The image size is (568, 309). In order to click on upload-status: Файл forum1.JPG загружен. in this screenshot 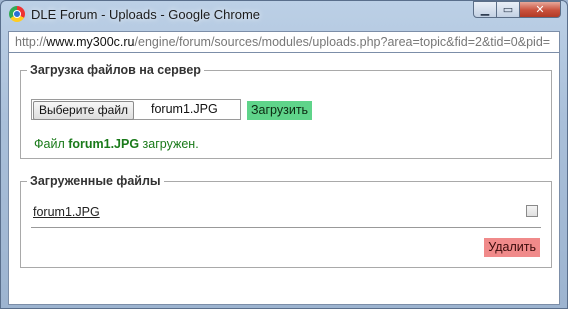, I will do `click(116, 144)`.